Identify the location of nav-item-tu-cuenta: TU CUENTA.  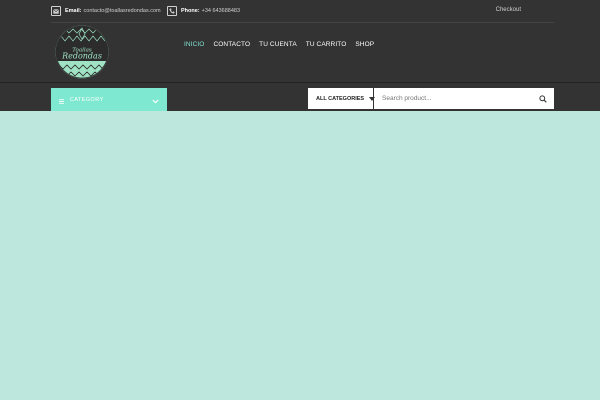
(278, 44).